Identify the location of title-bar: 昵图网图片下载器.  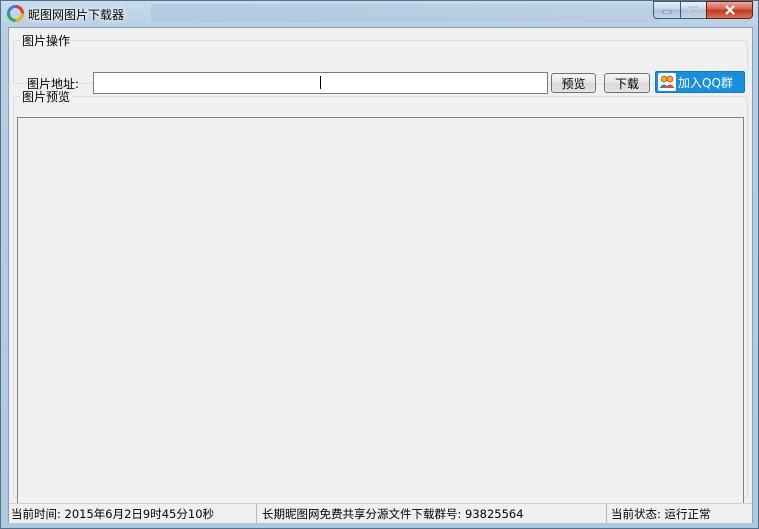
(379, 14).